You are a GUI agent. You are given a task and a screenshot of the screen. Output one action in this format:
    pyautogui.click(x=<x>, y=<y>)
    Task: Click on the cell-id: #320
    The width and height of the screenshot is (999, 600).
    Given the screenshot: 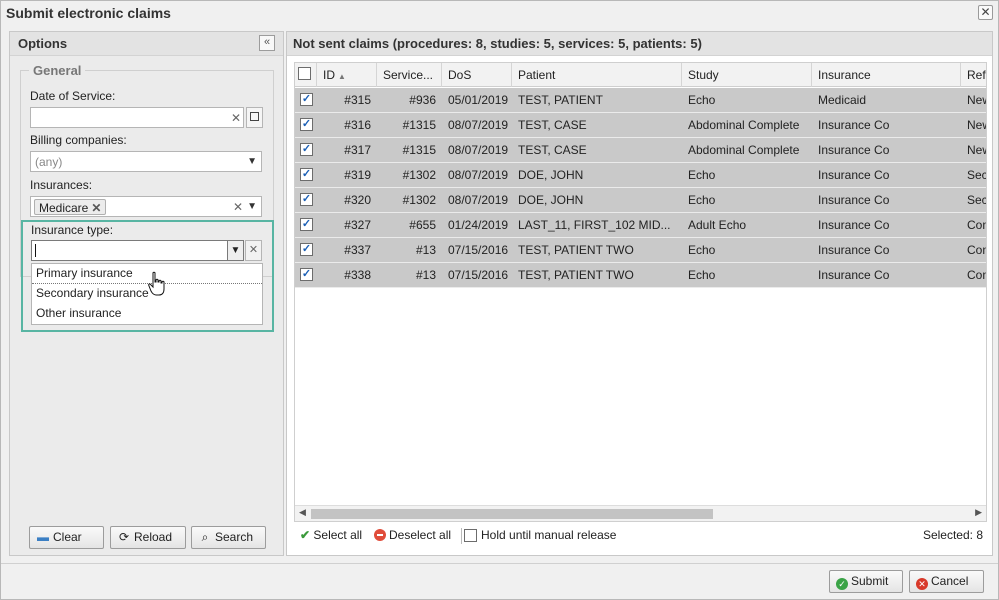 What is the action you would take?
    pyautogui.click(x=357, y=200)
    